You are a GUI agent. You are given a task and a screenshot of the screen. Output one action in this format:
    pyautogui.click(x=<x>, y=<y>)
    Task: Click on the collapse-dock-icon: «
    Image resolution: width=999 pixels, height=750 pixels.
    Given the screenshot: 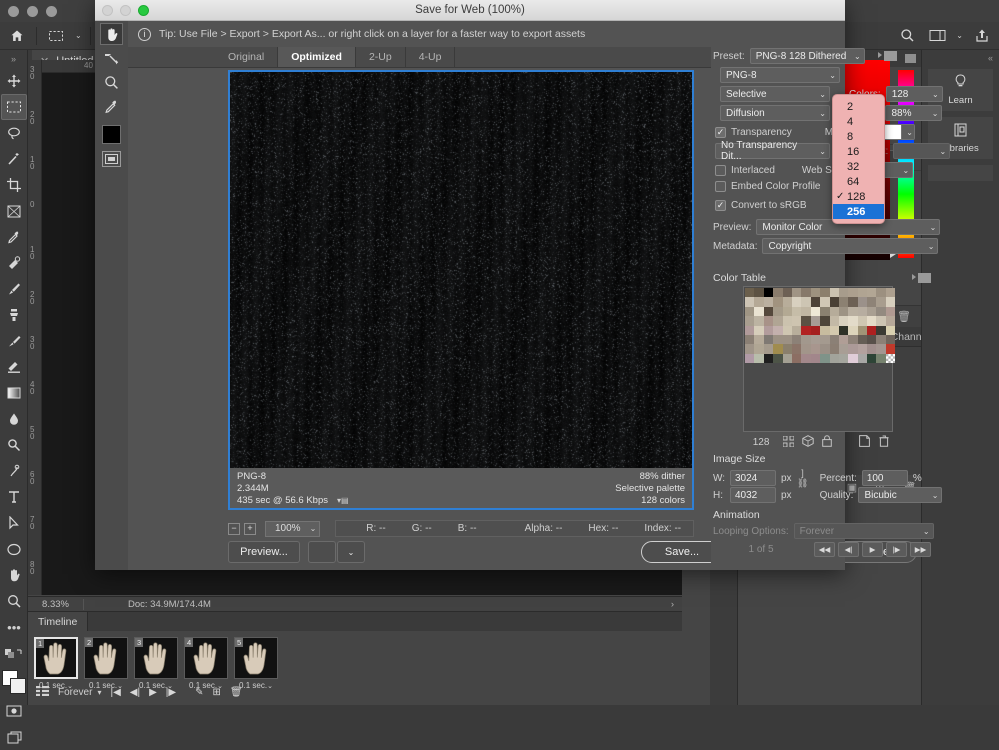 What is the action you would take?
    pyautogui.click(x=960, y=56)
    